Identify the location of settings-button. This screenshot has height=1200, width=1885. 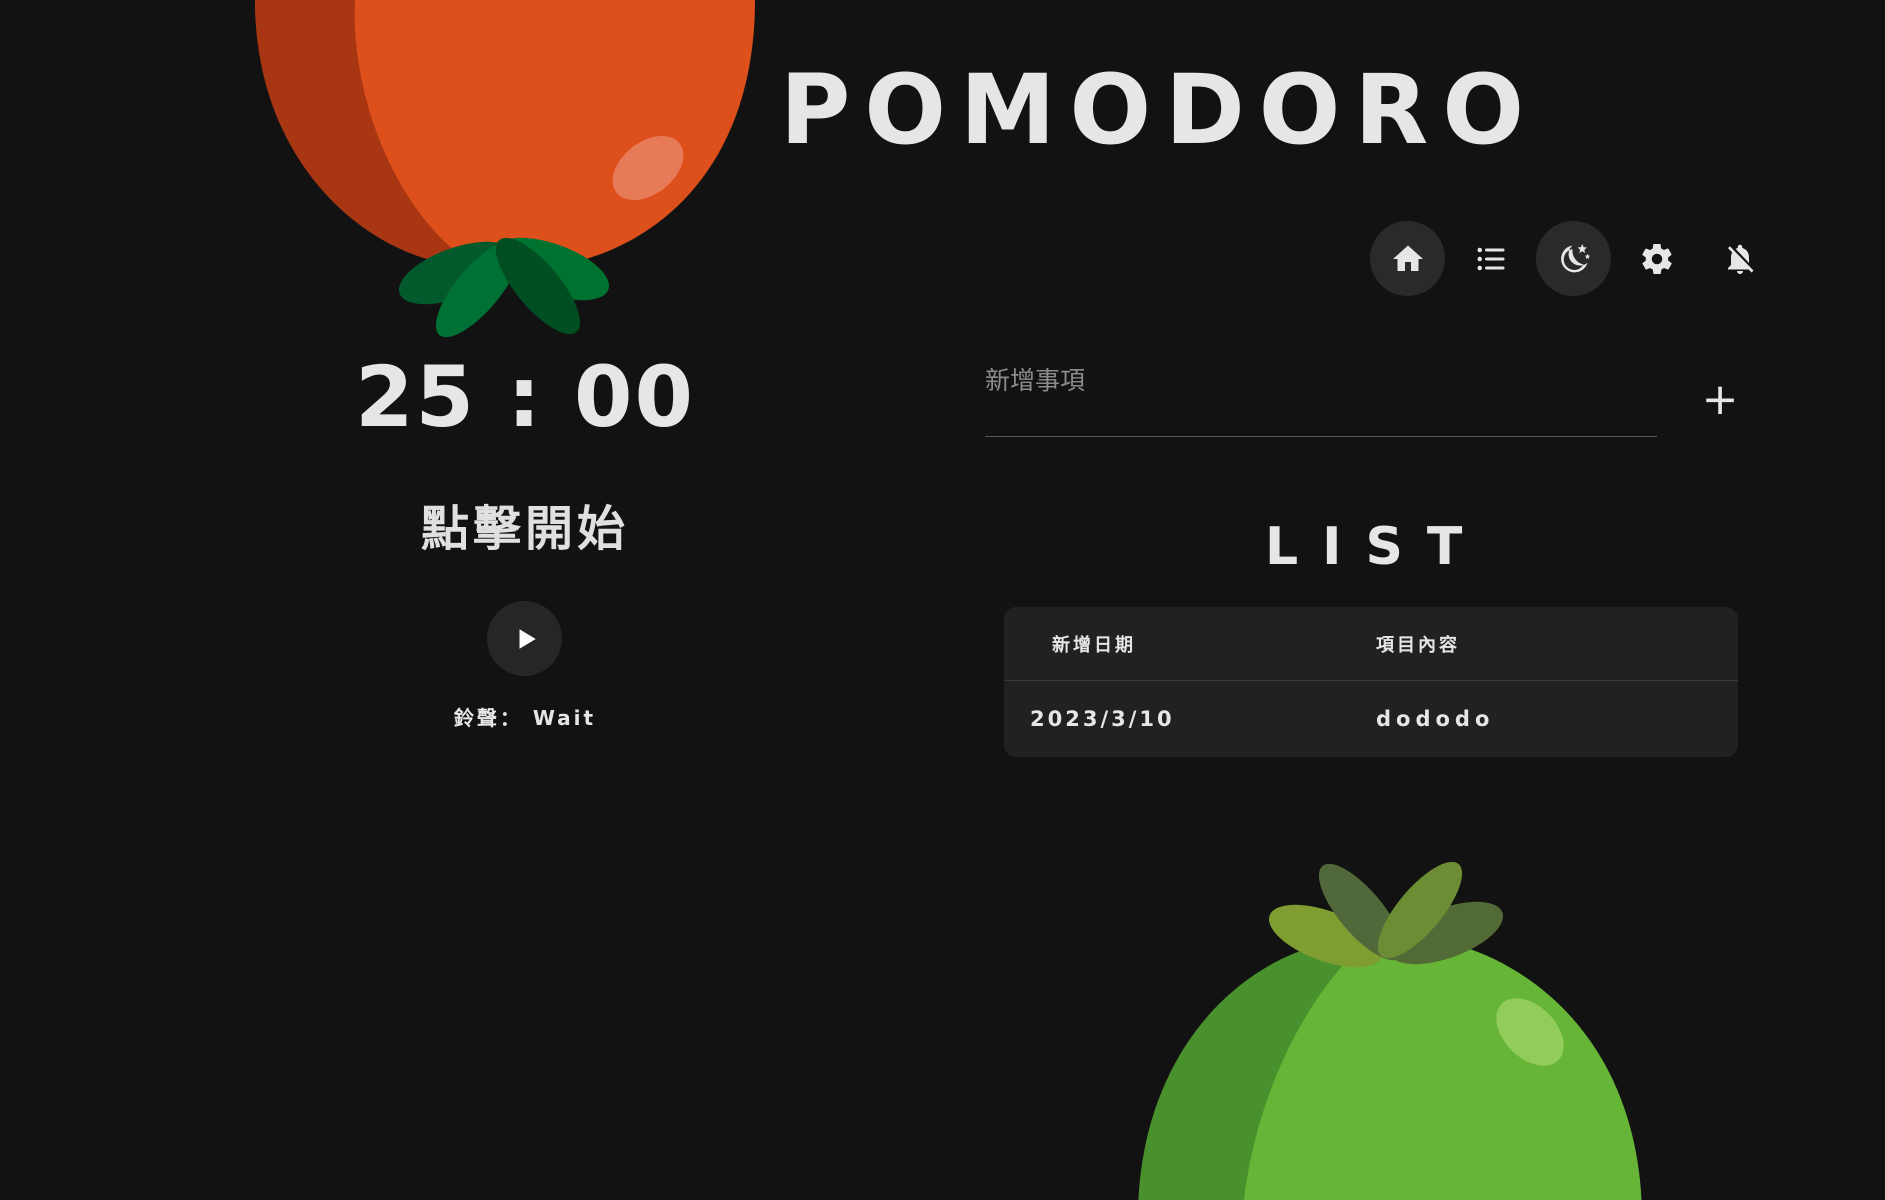
(1656, 258).